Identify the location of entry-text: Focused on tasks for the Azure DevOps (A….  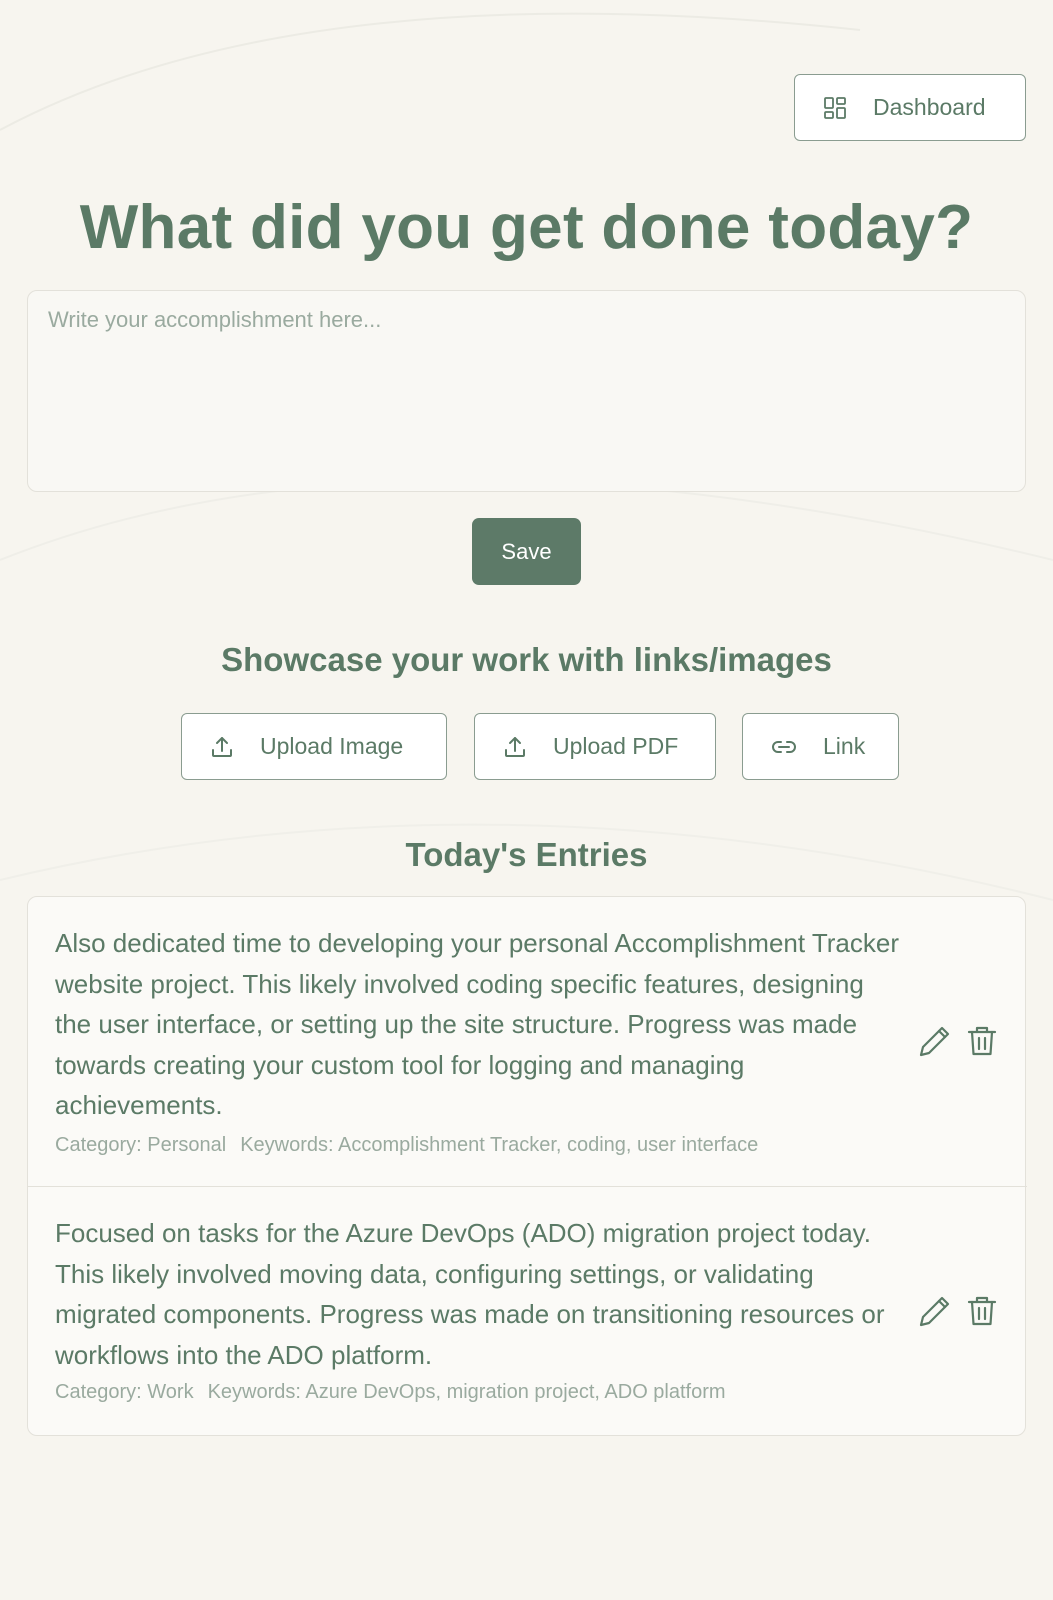
(470, 1294).